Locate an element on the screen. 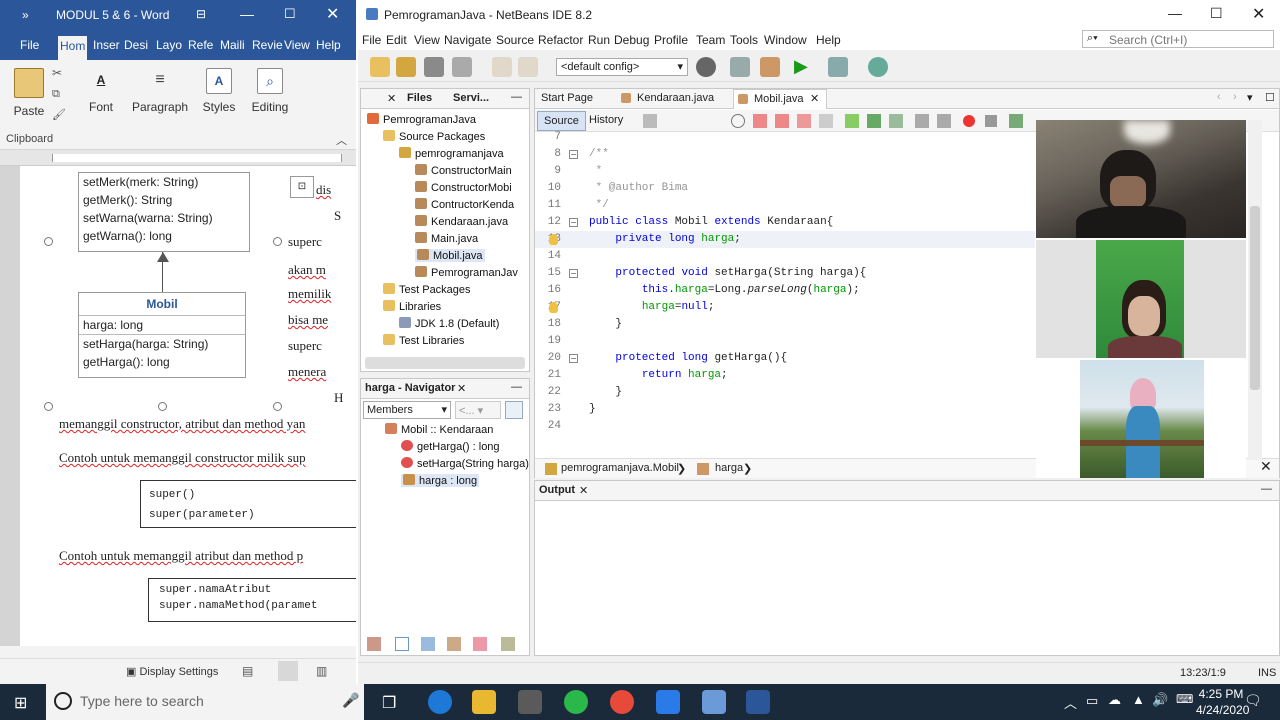  tree-item: ContructorKenda is located at coordinates (464, 204).